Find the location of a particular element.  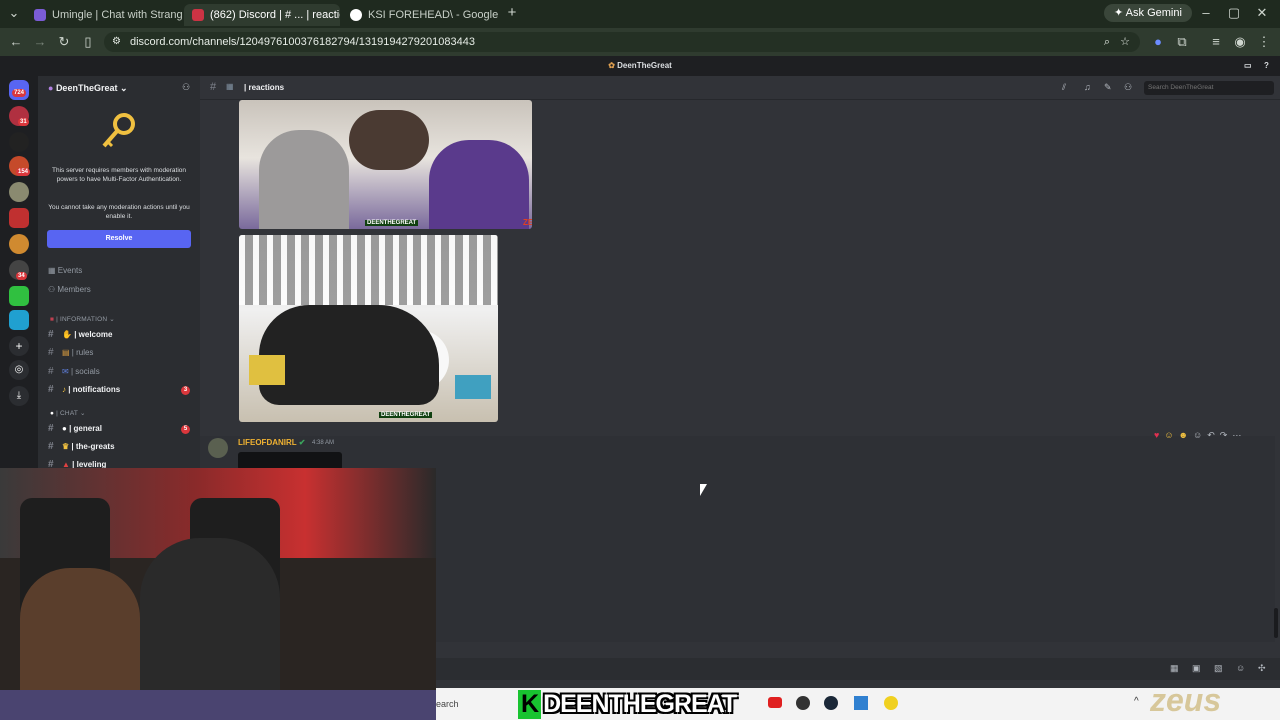

ask-gemini-button: ✦ Ask Gemini is located at coordinates (1148, 13).